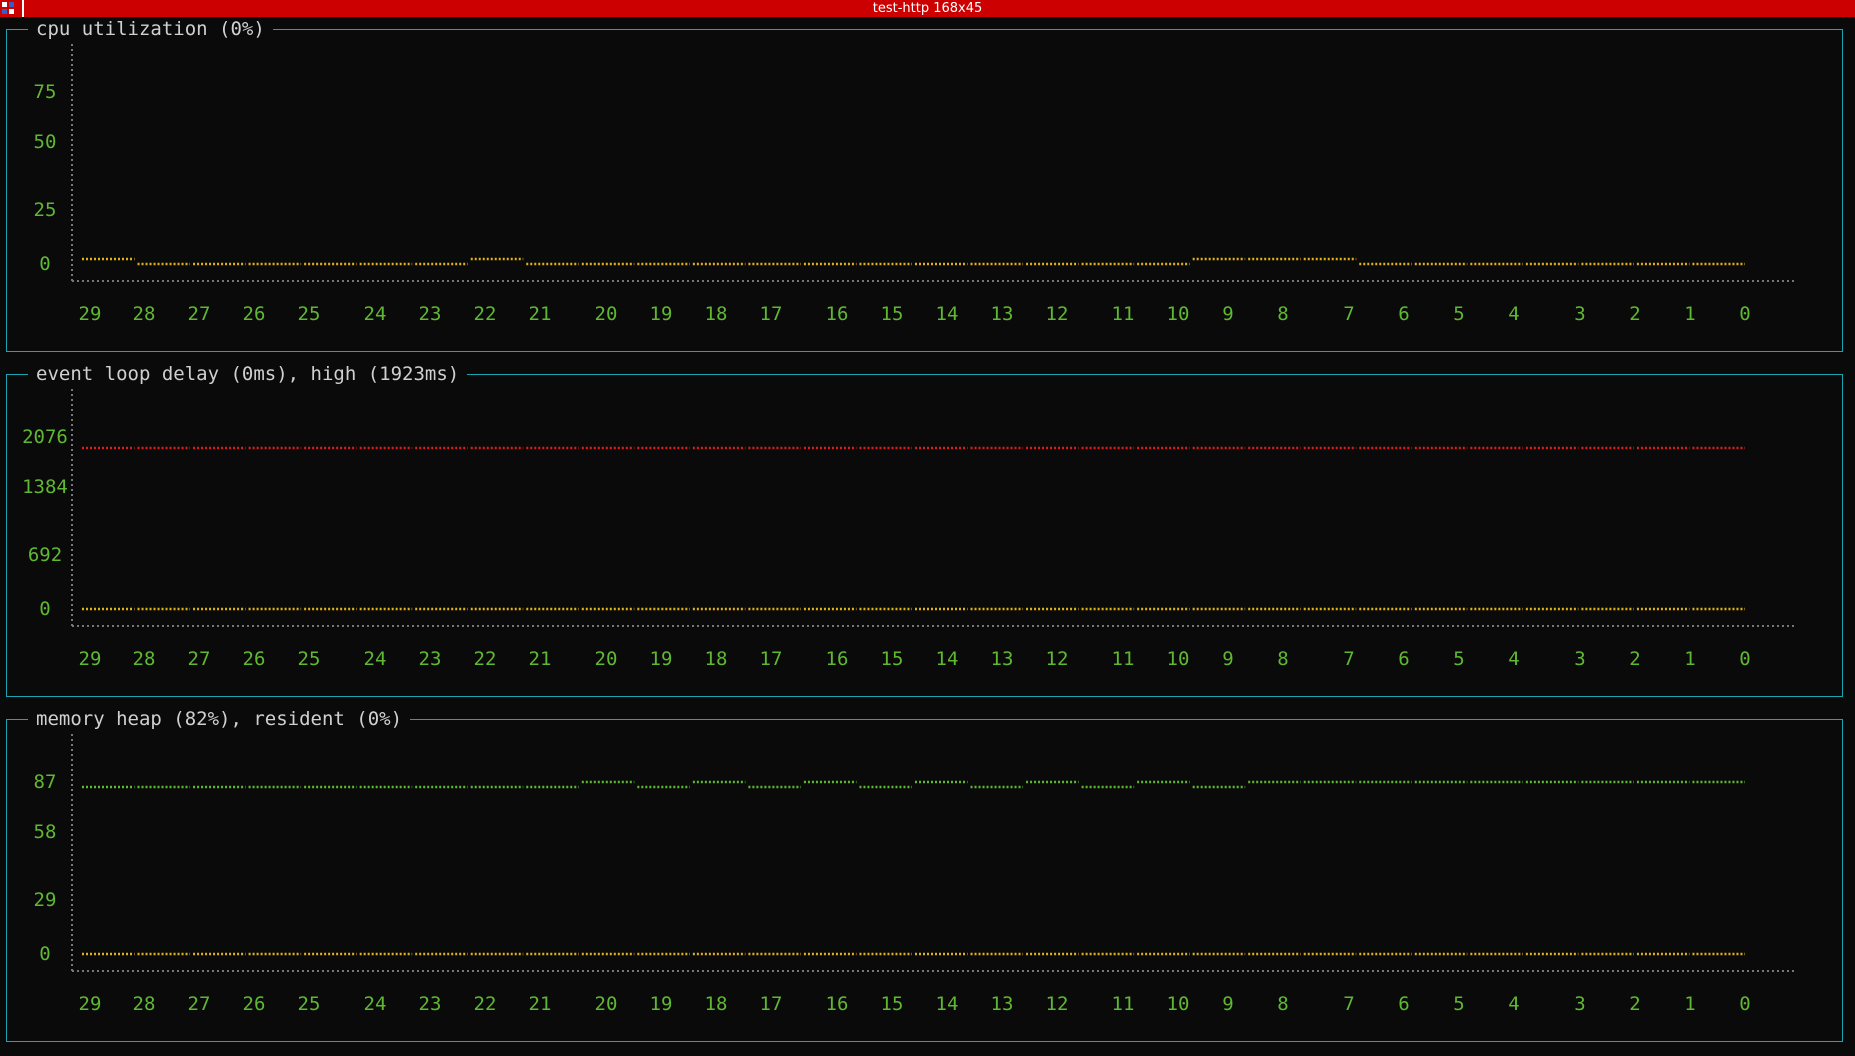 This screenshot has height=1056, width=1855. What do you see at coordinates (45, 555) in the screenshot?
I see `y-tick-label: 692` at bounding box center [45, 555].